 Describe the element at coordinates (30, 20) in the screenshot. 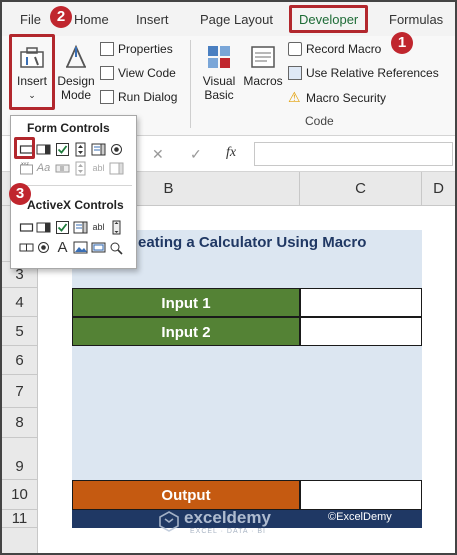

I see `tab-file: File` at that location.